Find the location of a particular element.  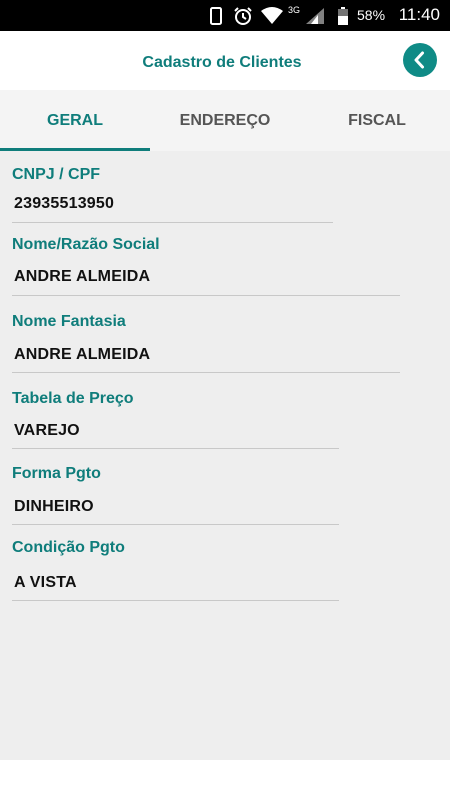

clock: 11:40 is located at coordinates (419, 14).